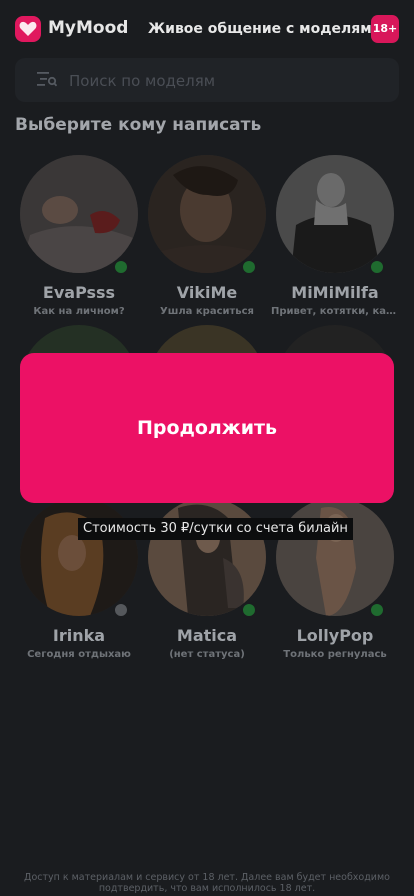 This screenshot has width=414, height=896. I want to click on model-name: VikiMe, so click(207, 292).